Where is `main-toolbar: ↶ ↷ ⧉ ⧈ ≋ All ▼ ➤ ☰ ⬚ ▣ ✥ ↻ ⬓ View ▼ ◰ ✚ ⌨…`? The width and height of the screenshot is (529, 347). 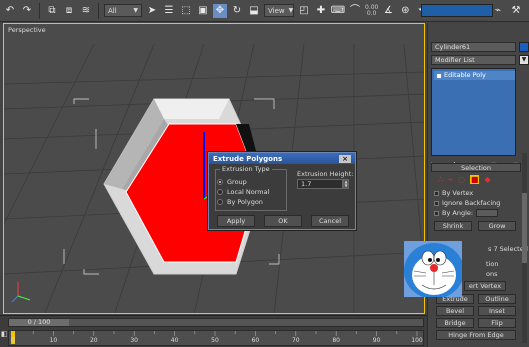
main-toolbar: ↶ ↷ ⧉ ⧈ ≋ All ▼ ➤ ☰ ⬚ ▣ ✥ ↻ ⬓ View ▼ ◰ ✚ ⌨… is located at coordinates (264, 11).